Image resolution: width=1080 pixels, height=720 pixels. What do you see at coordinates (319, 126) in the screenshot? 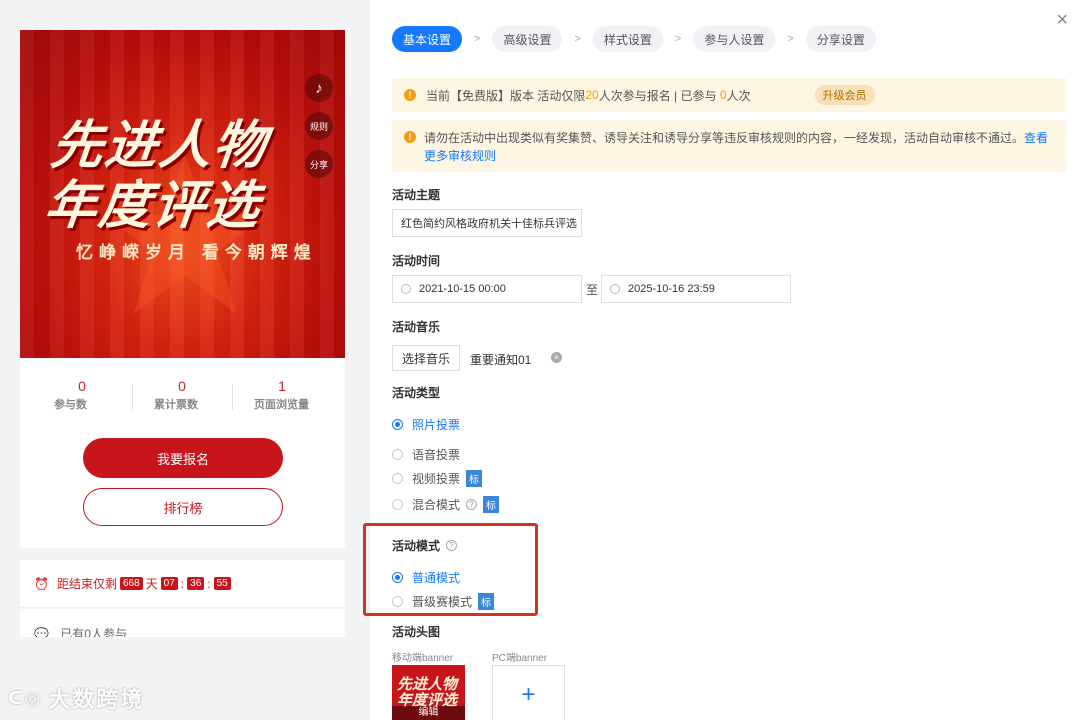
I see `rule-button: 规则` at bounding box center [319, 126].